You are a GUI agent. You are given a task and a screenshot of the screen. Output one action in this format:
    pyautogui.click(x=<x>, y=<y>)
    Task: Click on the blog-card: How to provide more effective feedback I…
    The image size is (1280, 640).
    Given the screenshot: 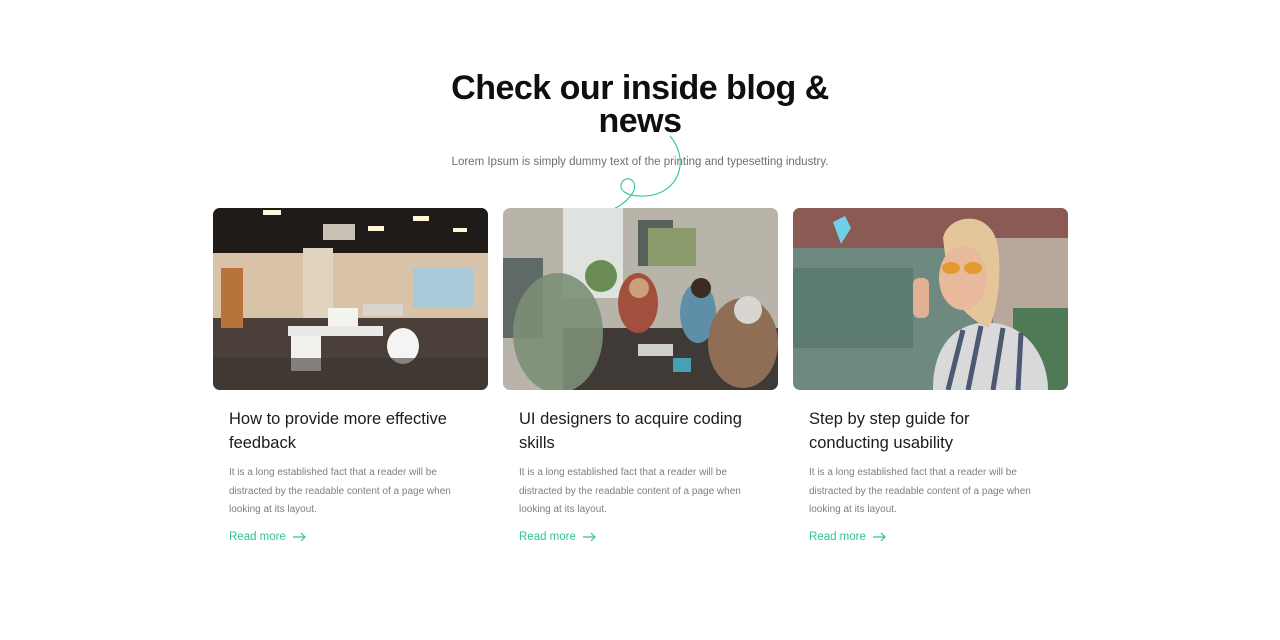 What is the action you would take?
    pyautogui.click(x=350, y=376)
    